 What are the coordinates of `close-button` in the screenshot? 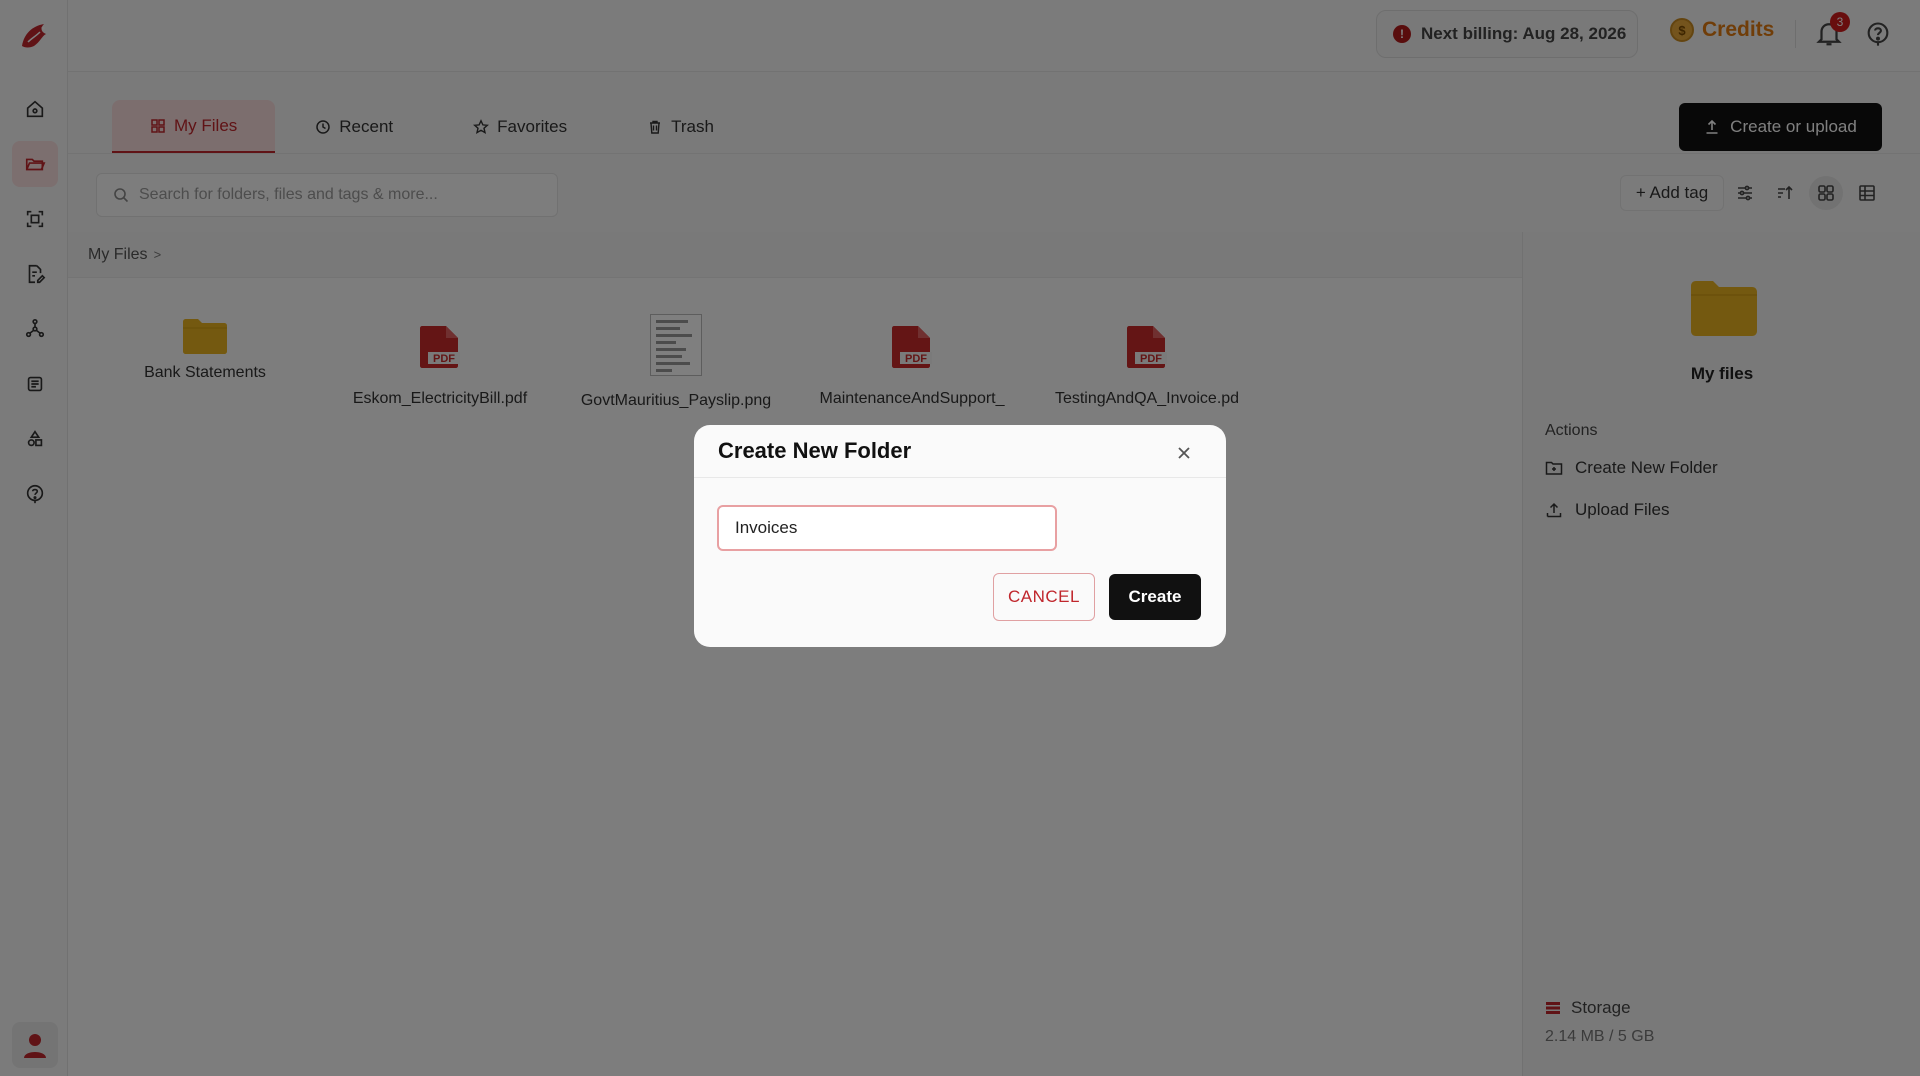 It's located at (1184, 453).